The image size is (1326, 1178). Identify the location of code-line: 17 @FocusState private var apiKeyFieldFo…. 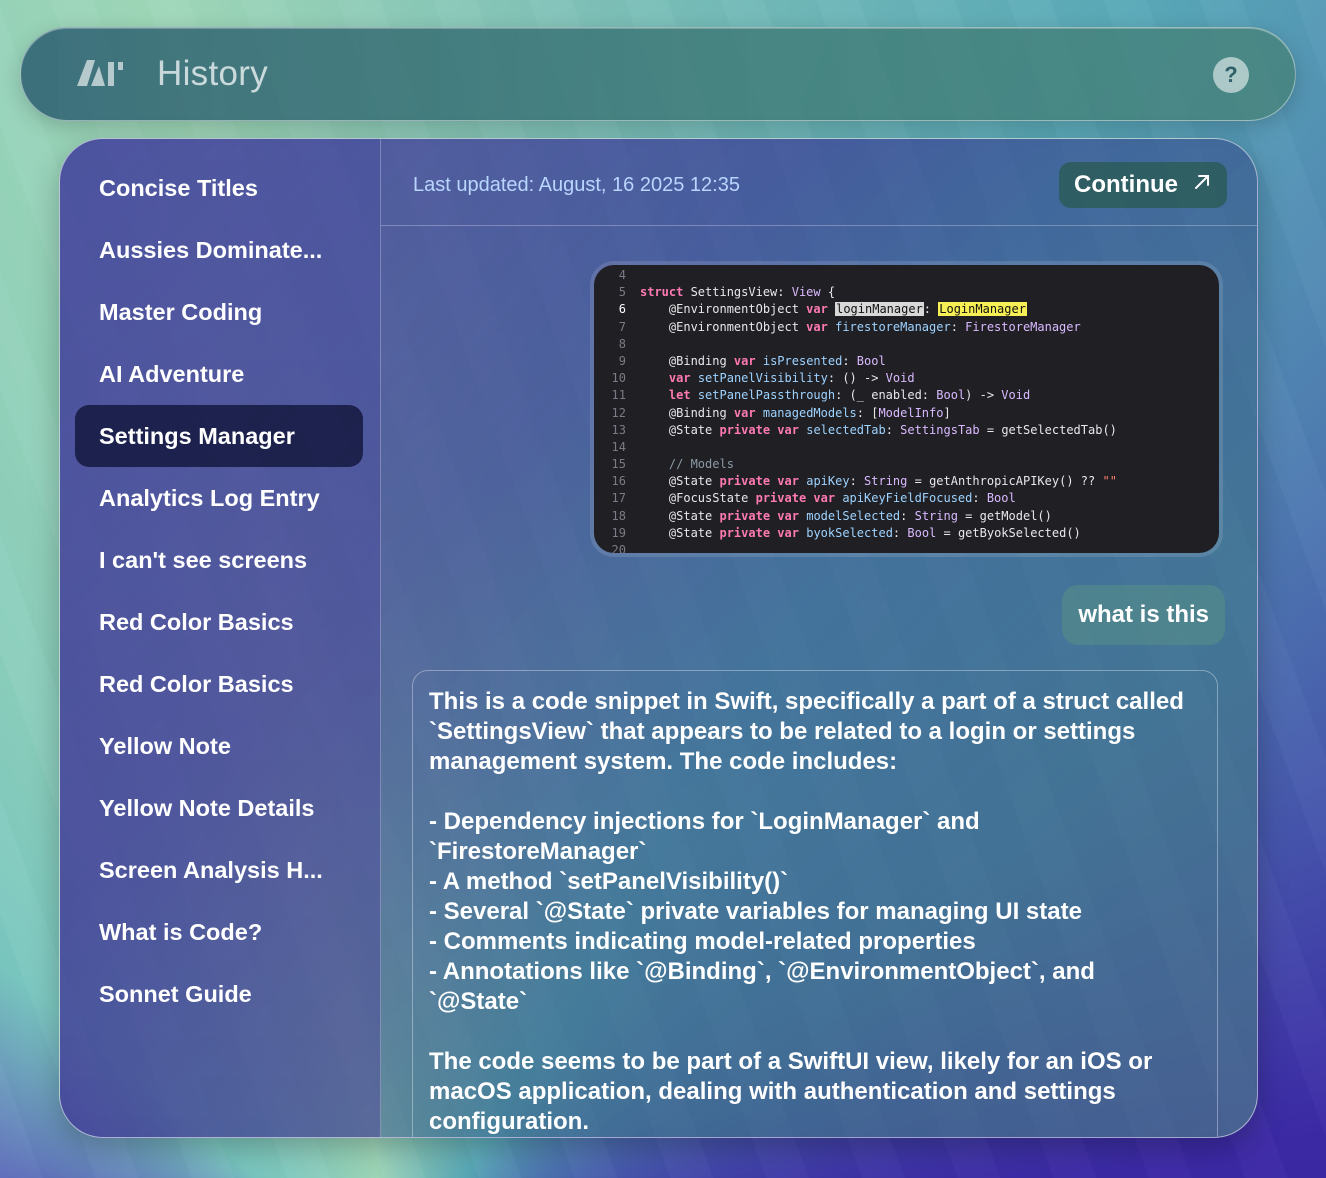
(906, 498).